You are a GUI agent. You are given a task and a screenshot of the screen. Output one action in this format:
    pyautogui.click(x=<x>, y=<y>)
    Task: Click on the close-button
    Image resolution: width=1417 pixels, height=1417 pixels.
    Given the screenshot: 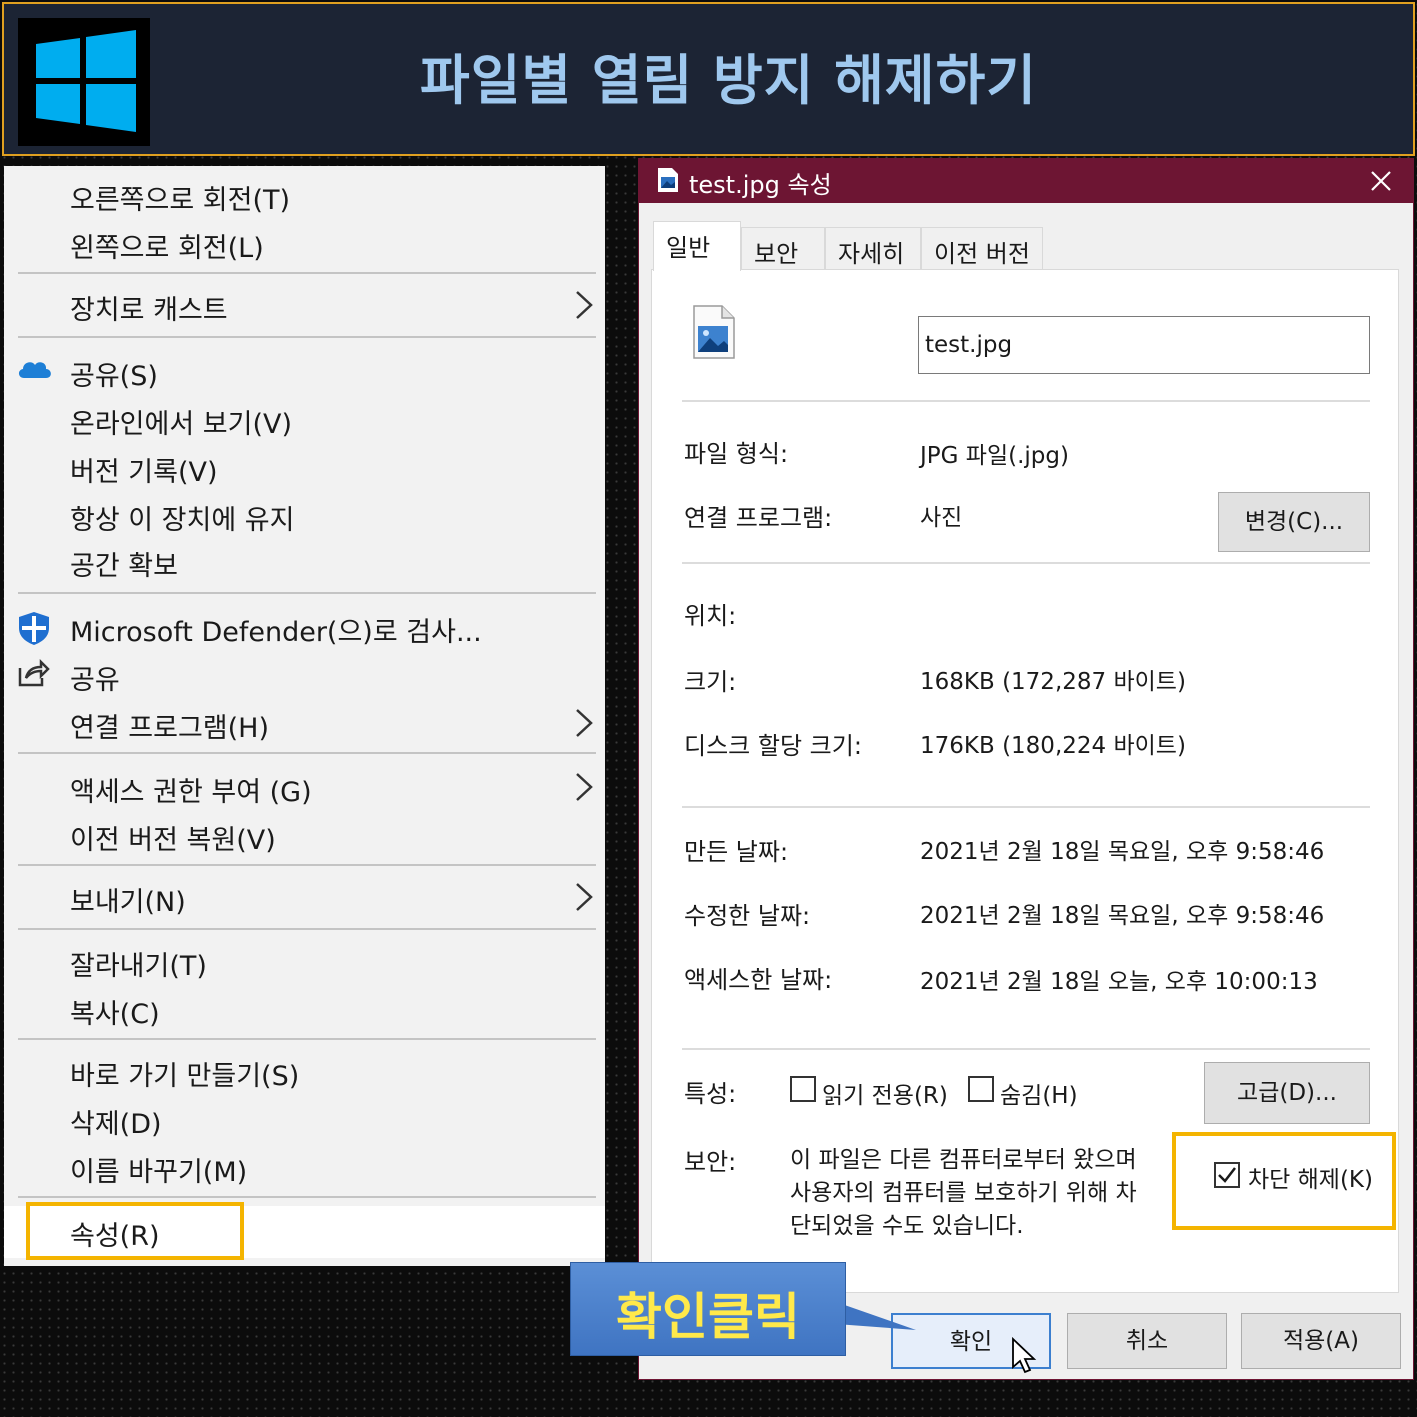 What is the action you would take?
    pyautogui.click(x=1381, y=181)
    